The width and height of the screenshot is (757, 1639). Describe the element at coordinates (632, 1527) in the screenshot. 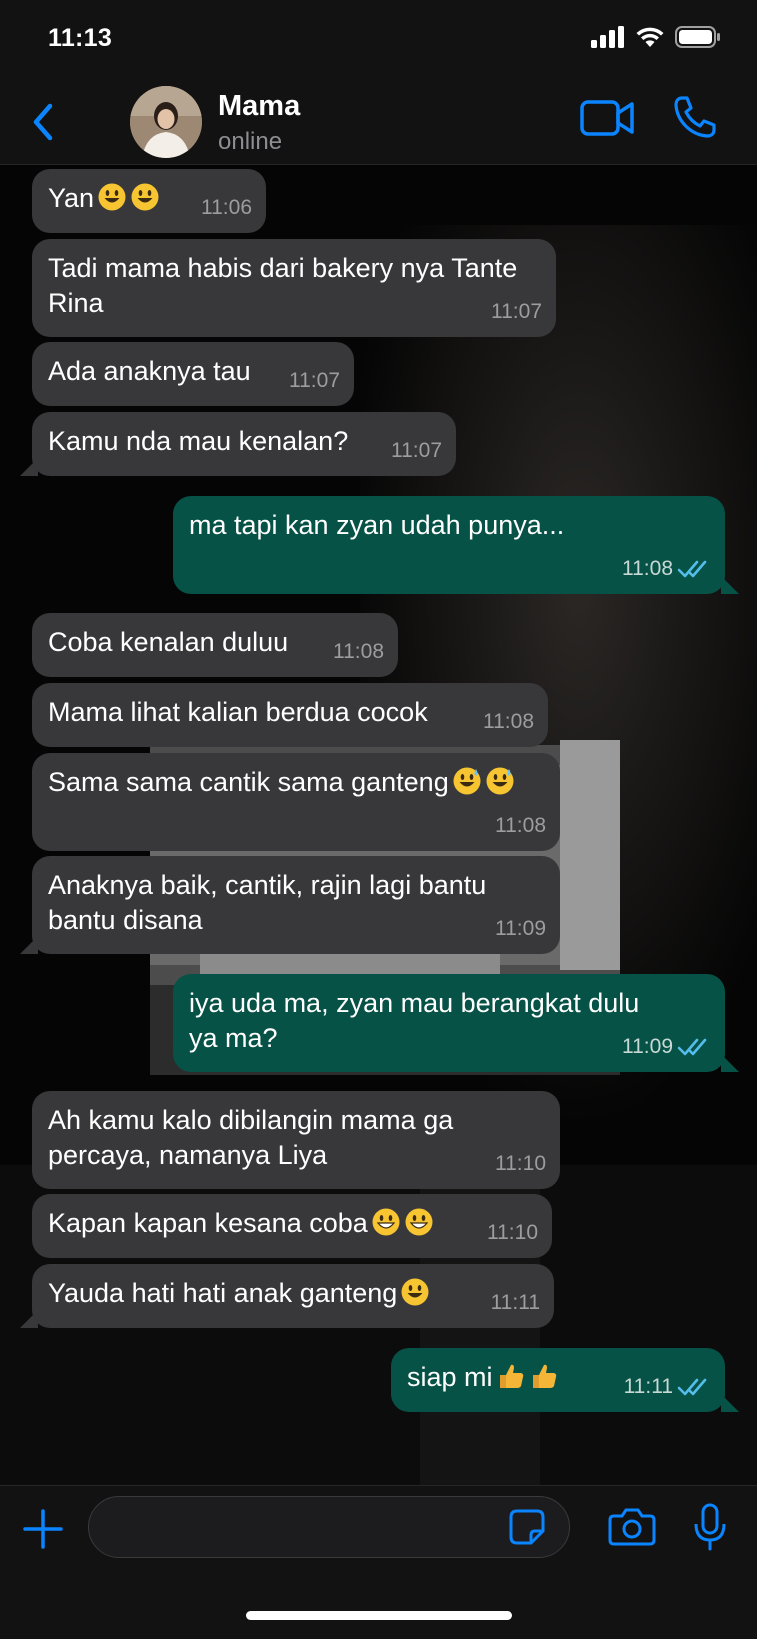

I see `camera-icon` at that location.